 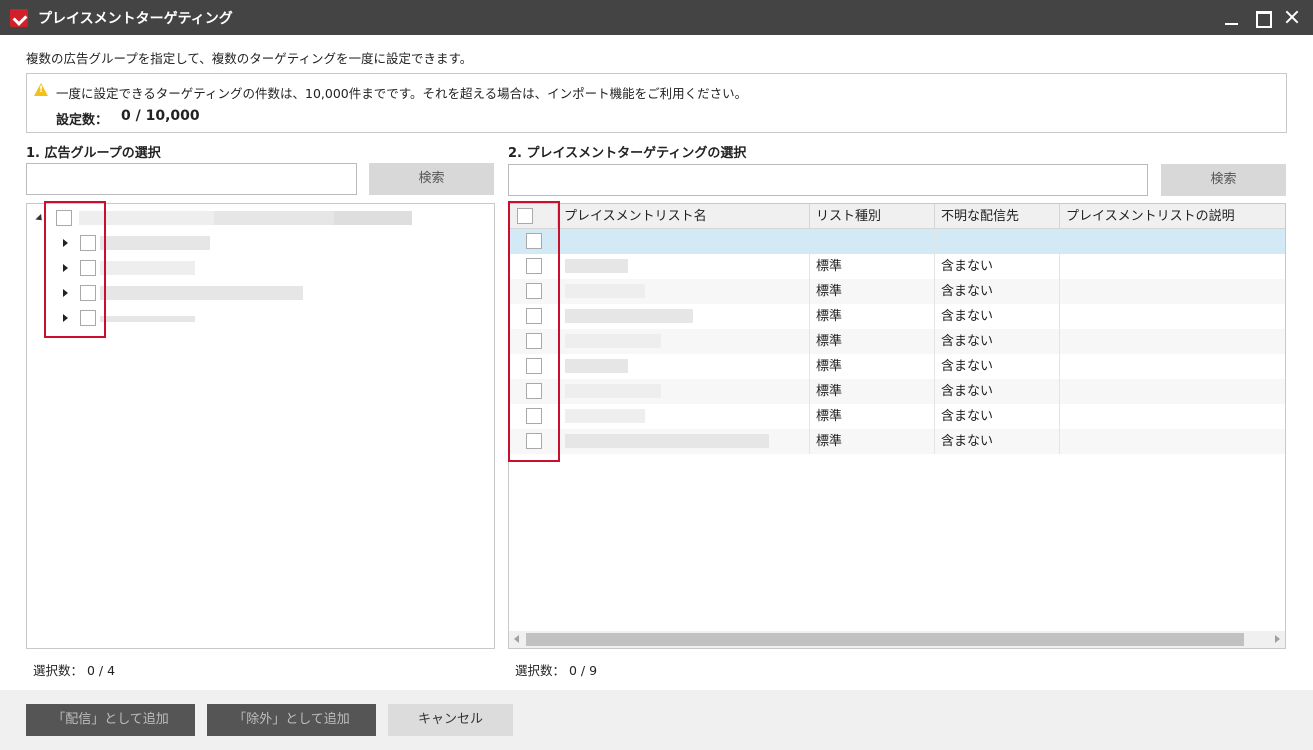 What do you see at coordinates (871, 241) in the screenshot?
I see `list-type-cell` at bounding box center [871, 241].